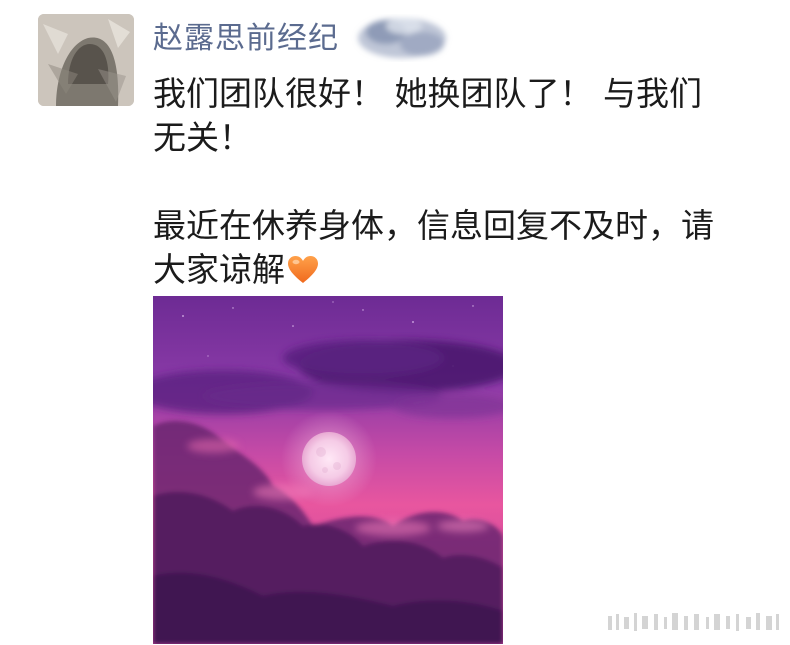 The width and height of the screenshot is (790, 645). Describe the element at coordinates (433, 225) in the screenshot. I see `post-text-line: 最近在休养身体，信息回复不及时，请` at that location.